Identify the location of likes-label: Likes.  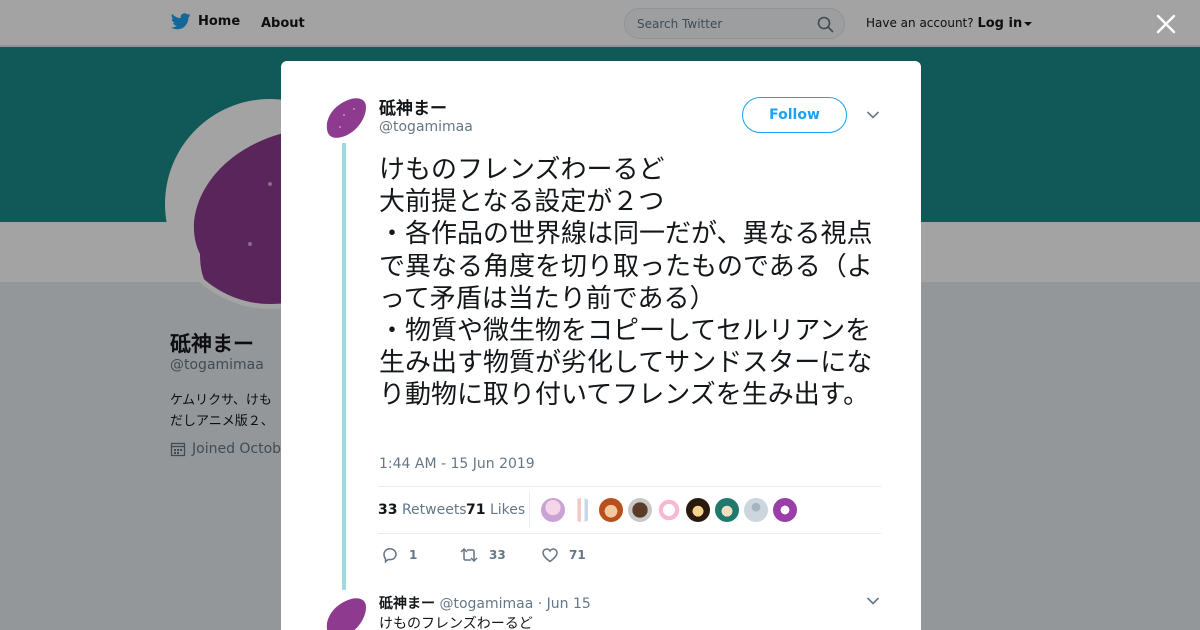
(507, 510).